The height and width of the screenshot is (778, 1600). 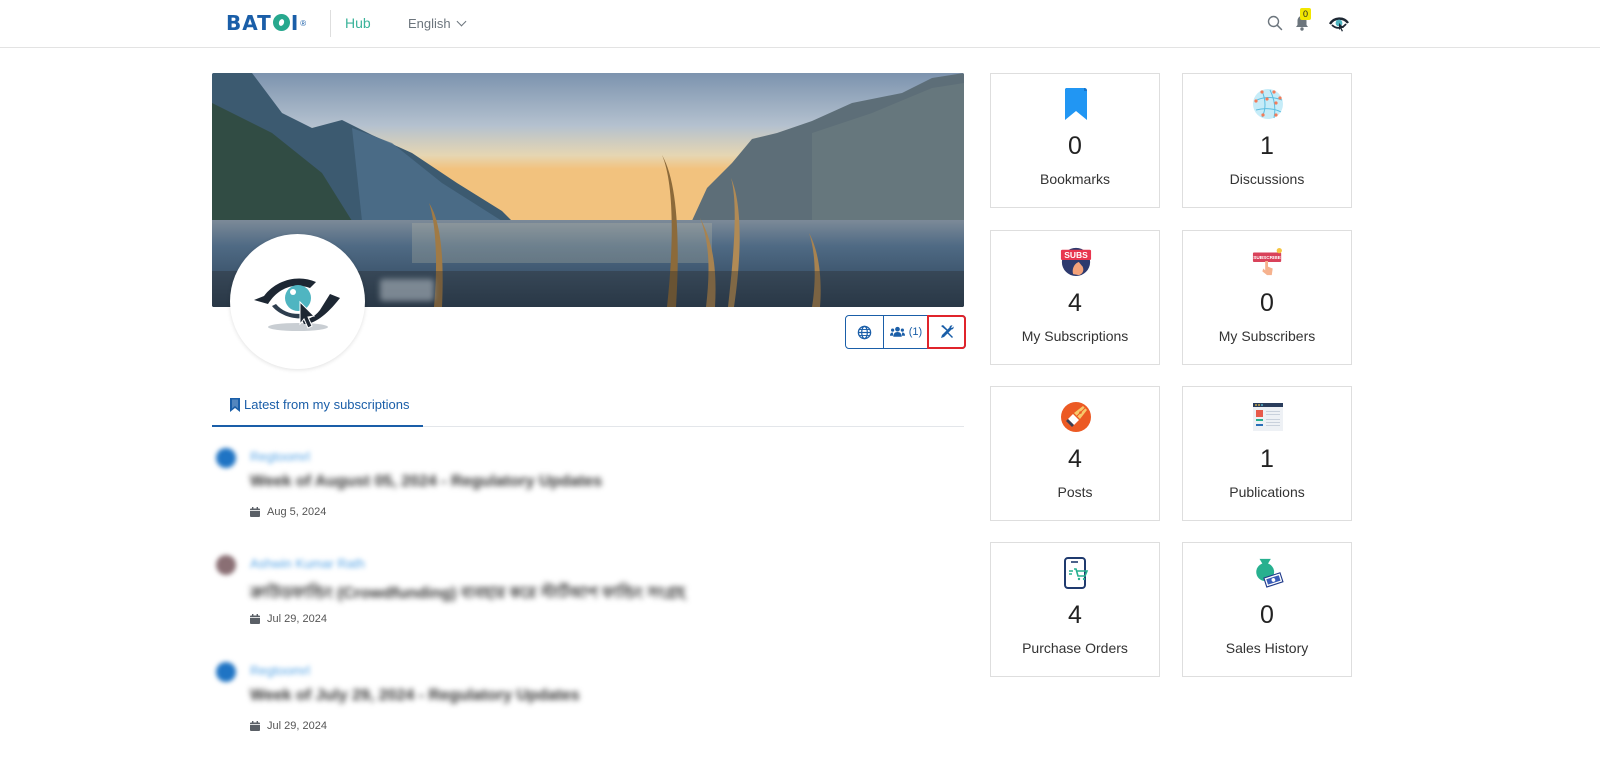 I want to click on logo-registered-mark: ®, so click(x=303, y=23).